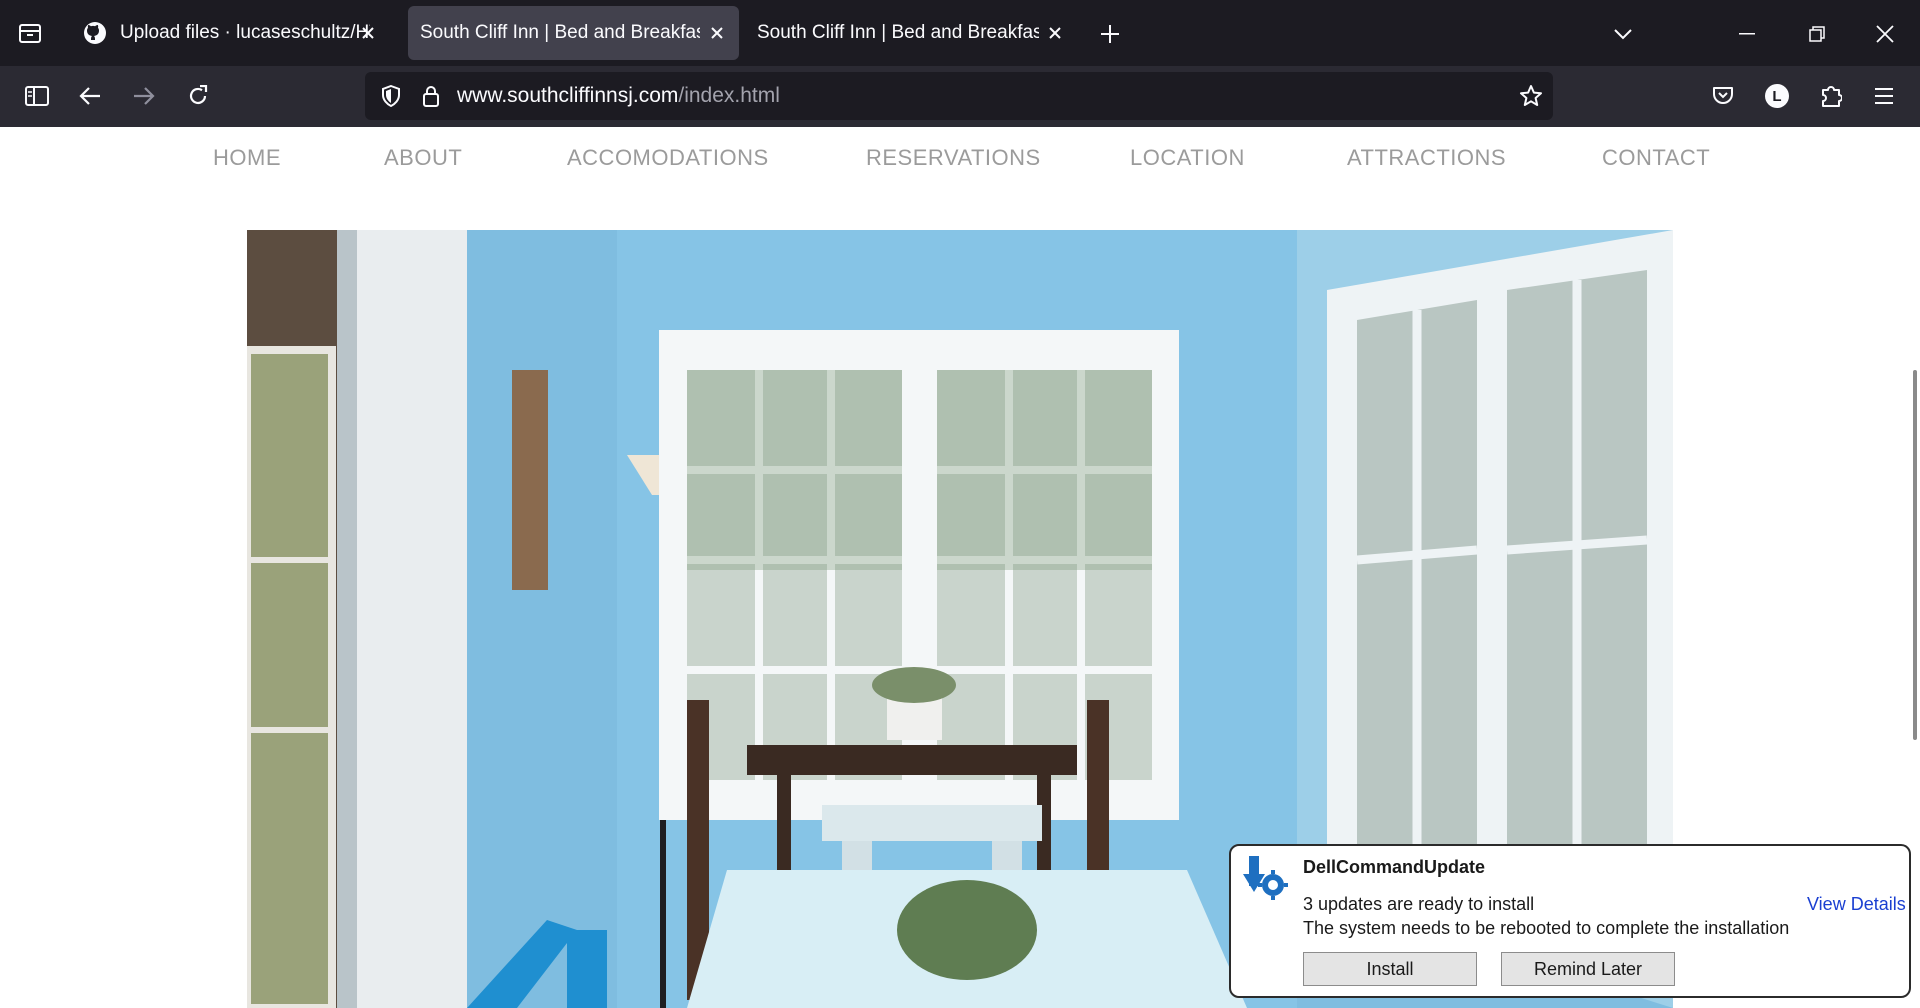 The height and width of the screenshot is (1008, 1920). Describe the element at coordinates (1426, 158) in the screenshot. I see `nav-attractions: ATTRACTIONS` at that location.